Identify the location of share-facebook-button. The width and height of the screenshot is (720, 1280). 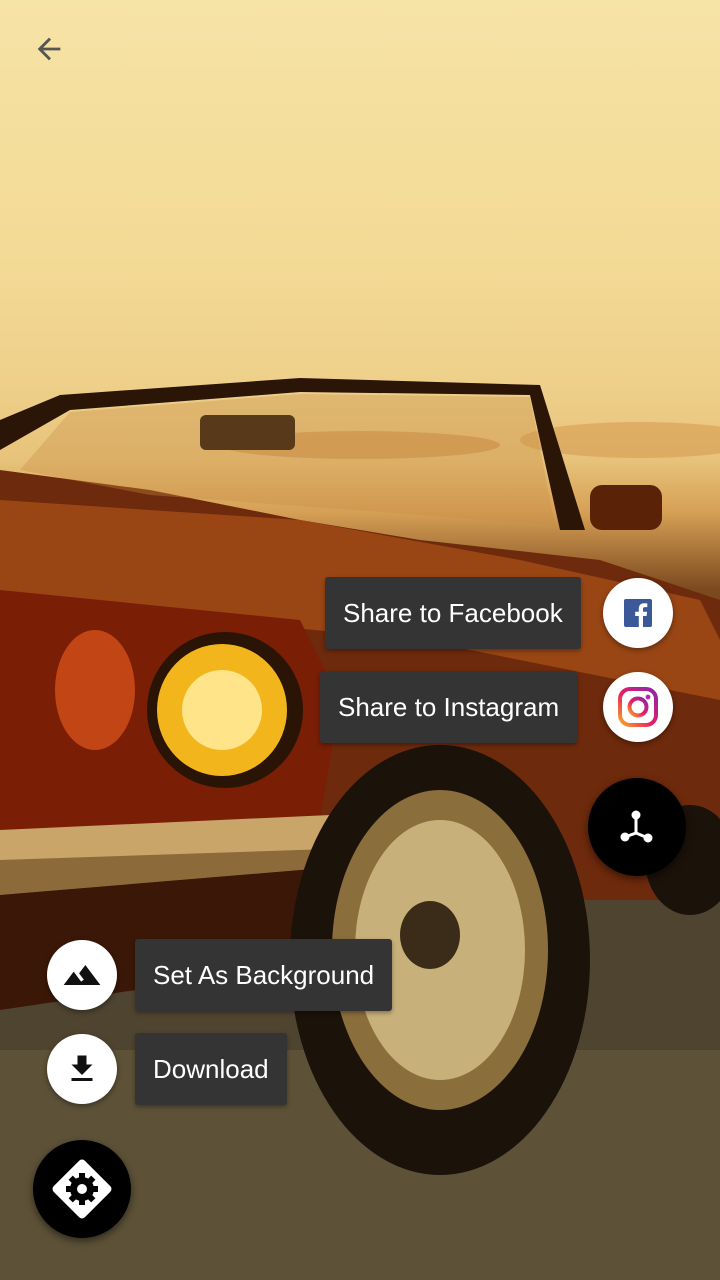
(638, 613).